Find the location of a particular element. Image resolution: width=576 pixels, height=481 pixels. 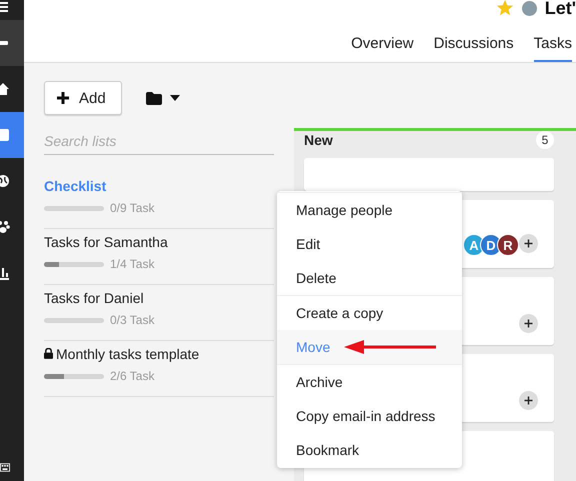

count-badge: 5 is located at coordinates (545, 140).